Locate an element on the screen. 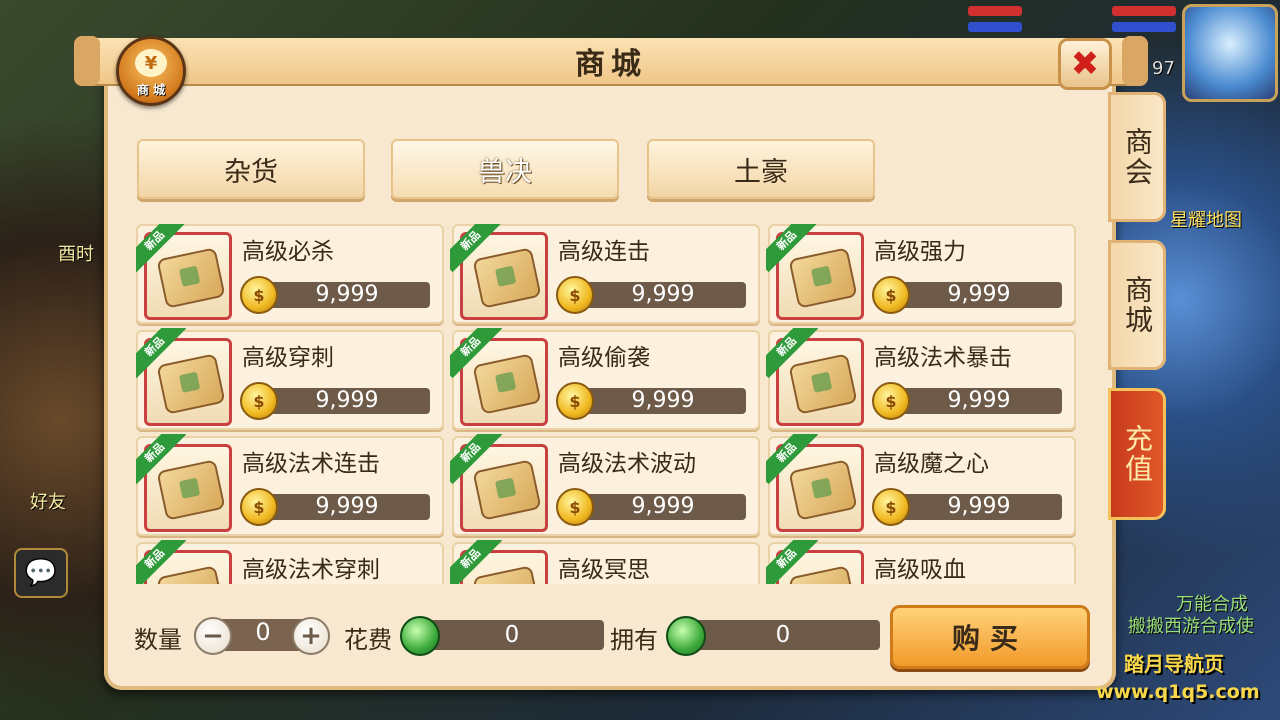 Image resolution: width=1280 pixels, height=720 pixels. bg-text-time: 酉时 is located at coordinates (76, 254).